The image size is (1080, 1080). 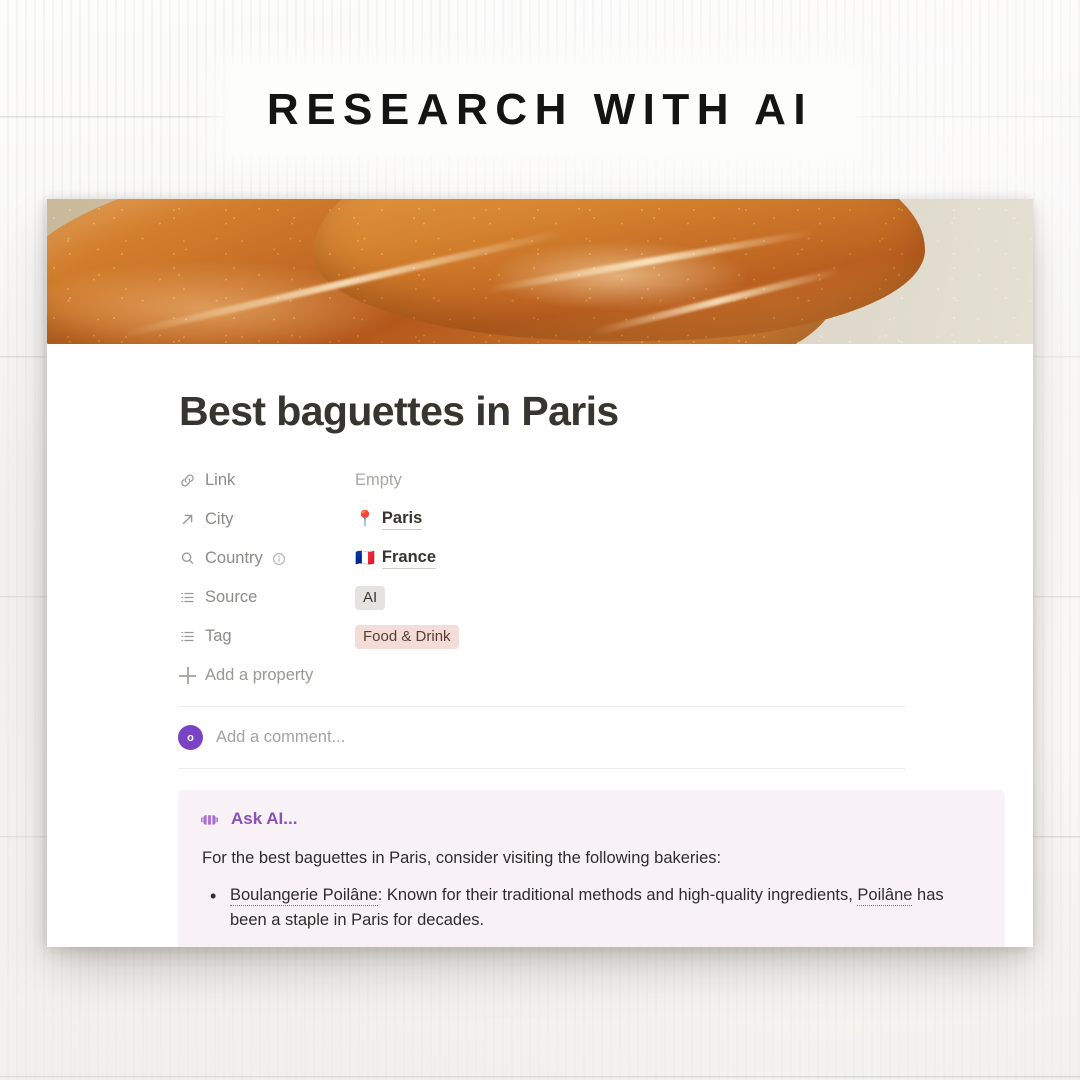 I want to click on bakery-name: Boulangerie Poilâne, so click(x=304, y=895).